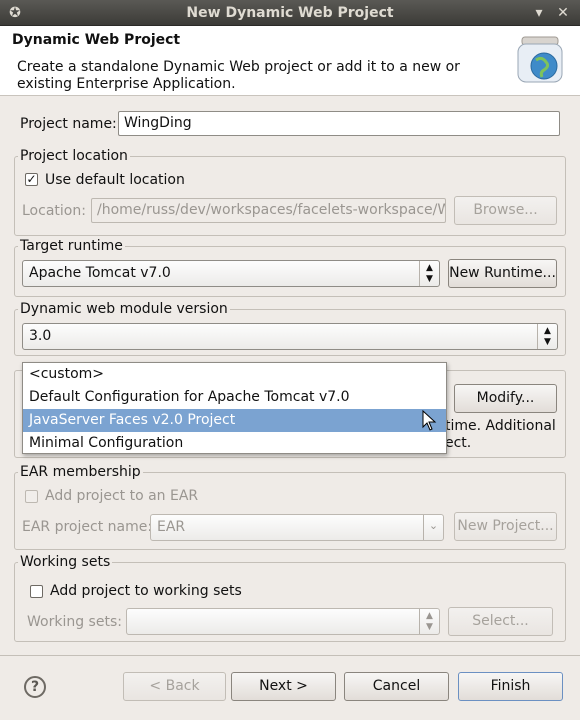  What do you see at coordinates (500, 426) in the screenshot?
I see `configuration-description-tail-1: time. Additional` at bounding box center [500, 426].